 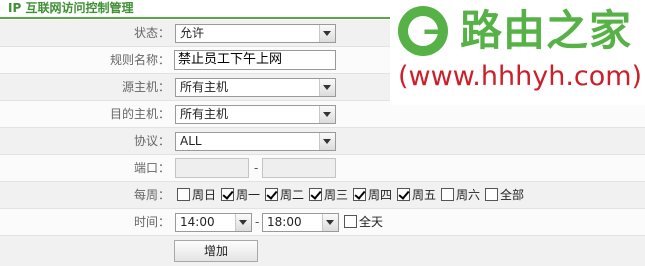 I want to click on weekday-label: 周六, so click(x=468, y=195).